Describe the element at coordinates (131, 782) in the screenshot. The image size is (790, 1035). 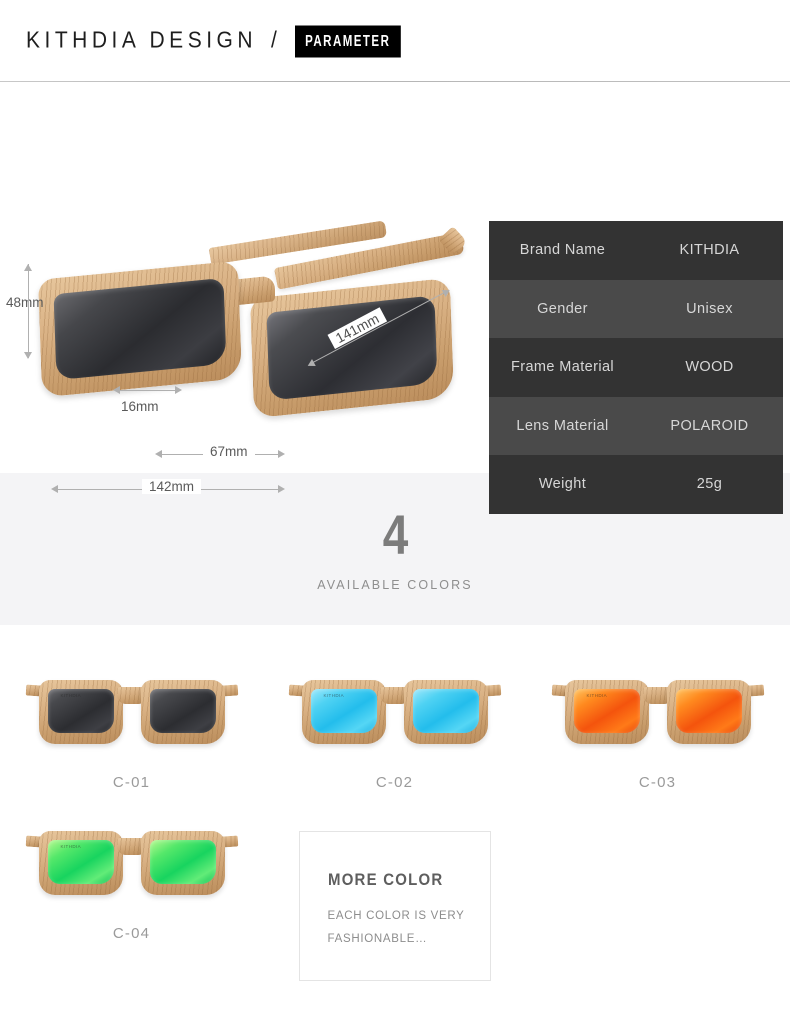
I see `color-variant-label: C-01` at that location.